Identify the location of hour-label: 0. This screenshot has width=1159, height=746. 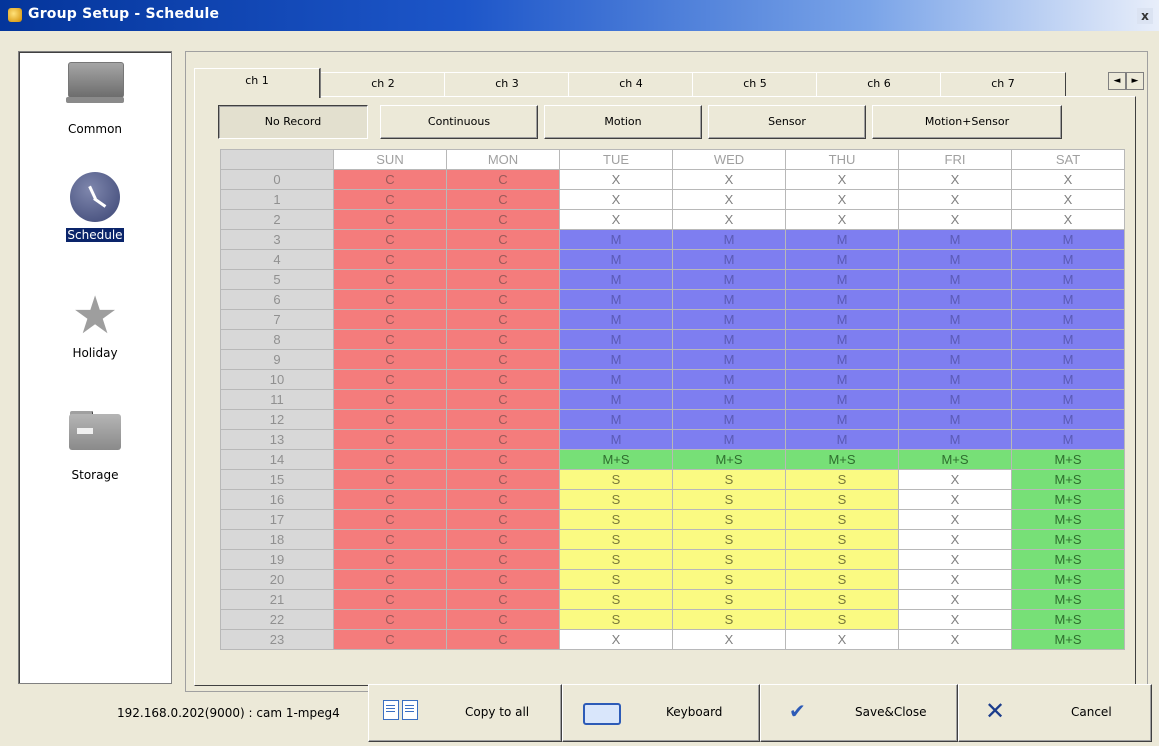
(277, 179).